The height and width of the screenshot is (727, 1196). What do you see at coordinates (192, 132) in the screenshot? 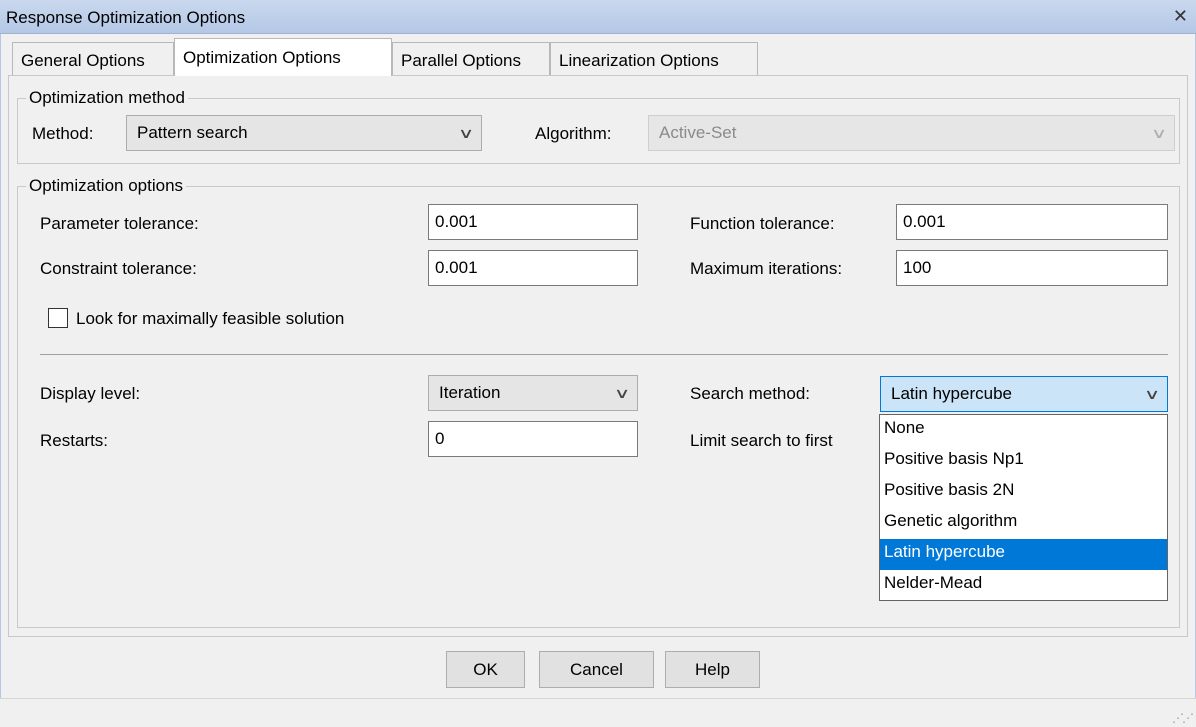
I see `method-value: Pattern search` at bounding box center [192, 132].